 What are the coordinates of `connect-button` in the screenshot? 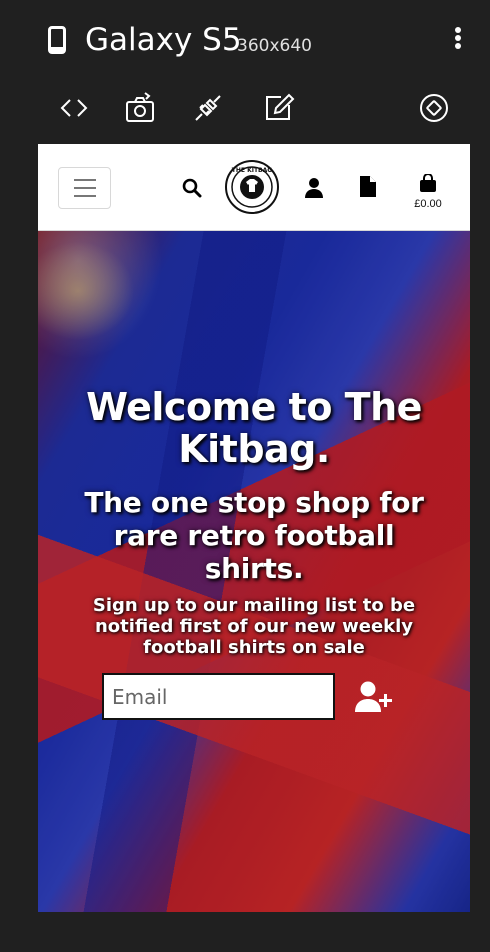 It's located at (208, 108).